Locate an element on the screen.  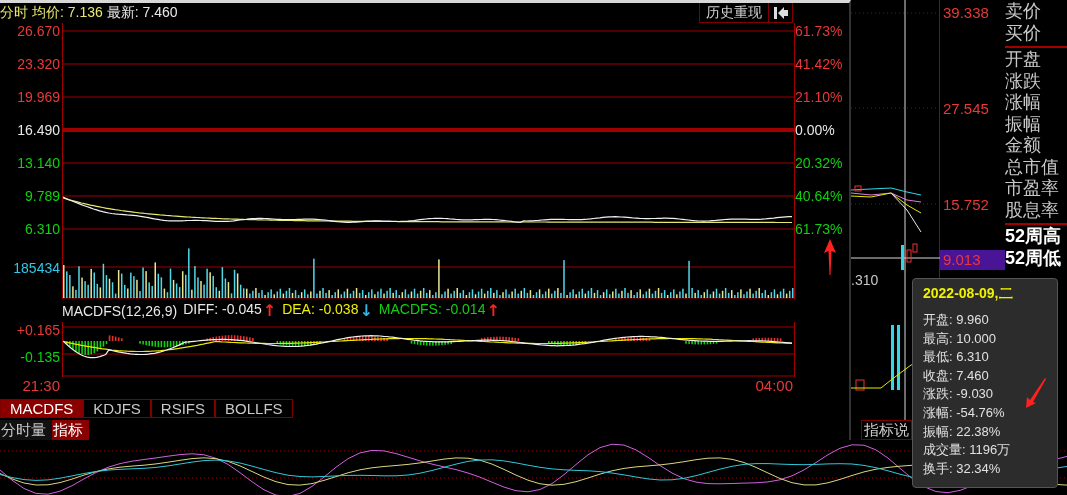
quote-field-label: 开盘 is located at coordinates (1023, 60).